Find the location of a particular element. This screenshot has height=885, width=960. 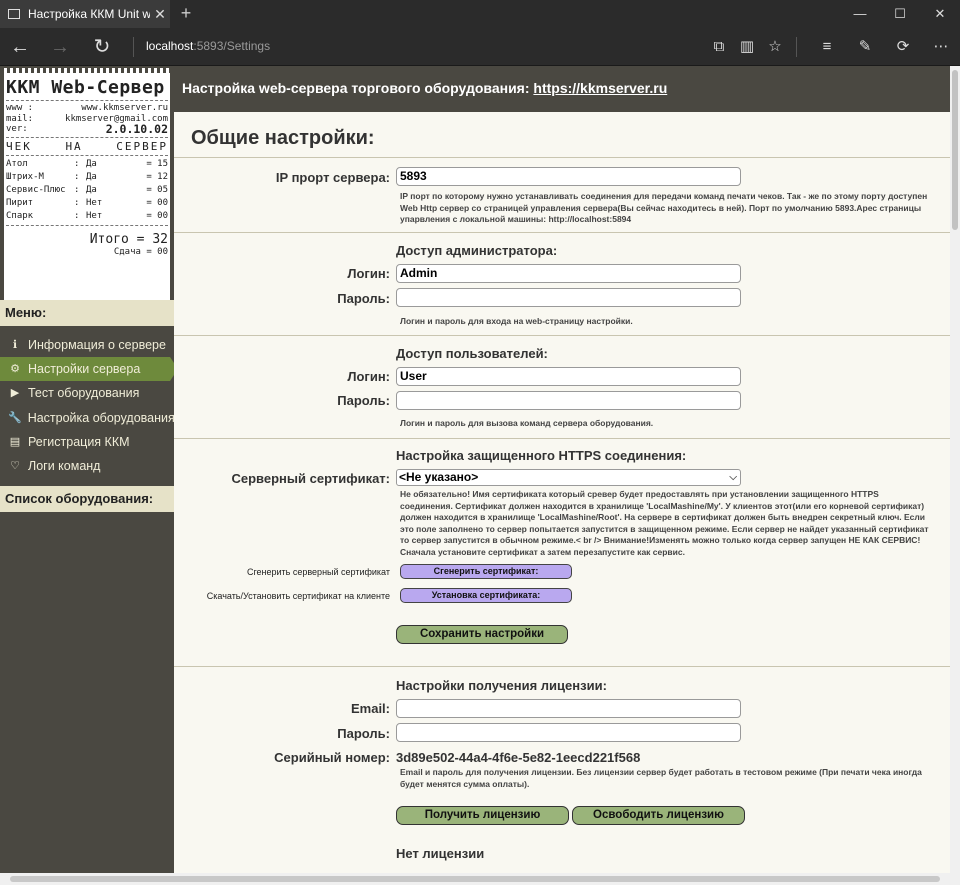

toolbar-separator is located at coordinates (796, 47).